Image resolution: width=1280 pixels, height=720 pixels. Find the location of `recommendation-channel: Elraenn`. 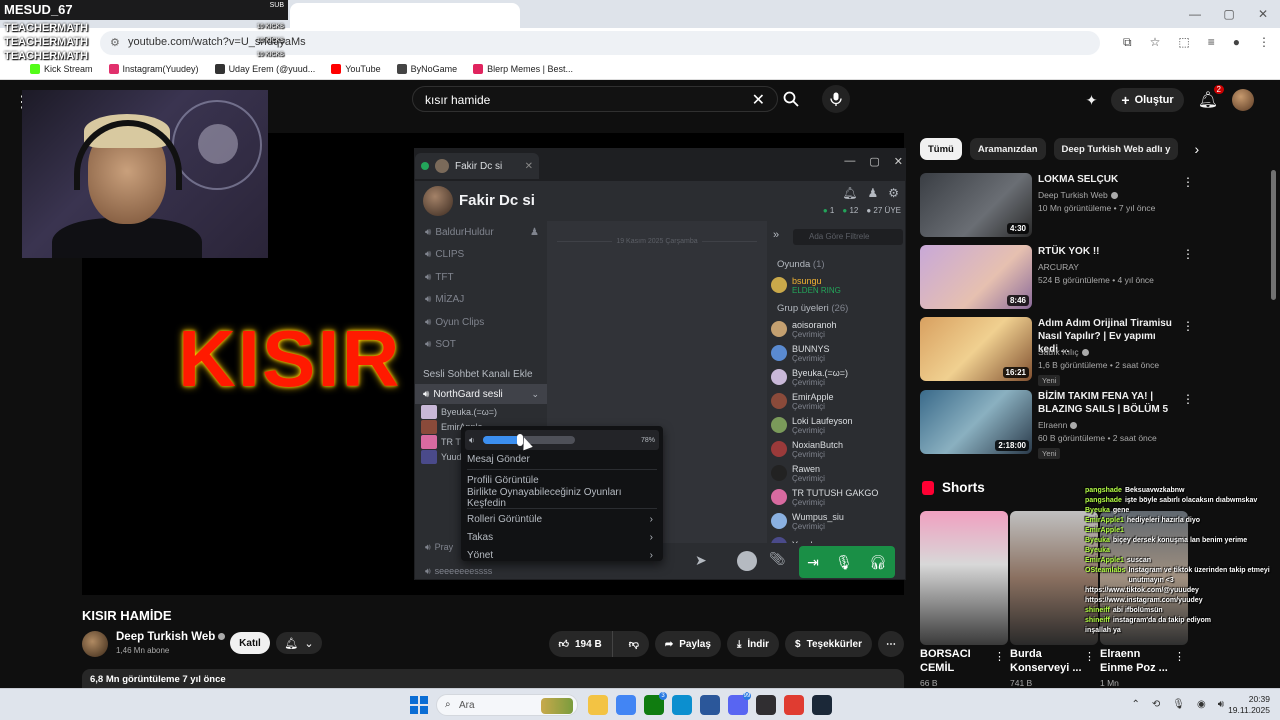

recommendation-channel: Elraenn is located at coordinates (1058, 425).